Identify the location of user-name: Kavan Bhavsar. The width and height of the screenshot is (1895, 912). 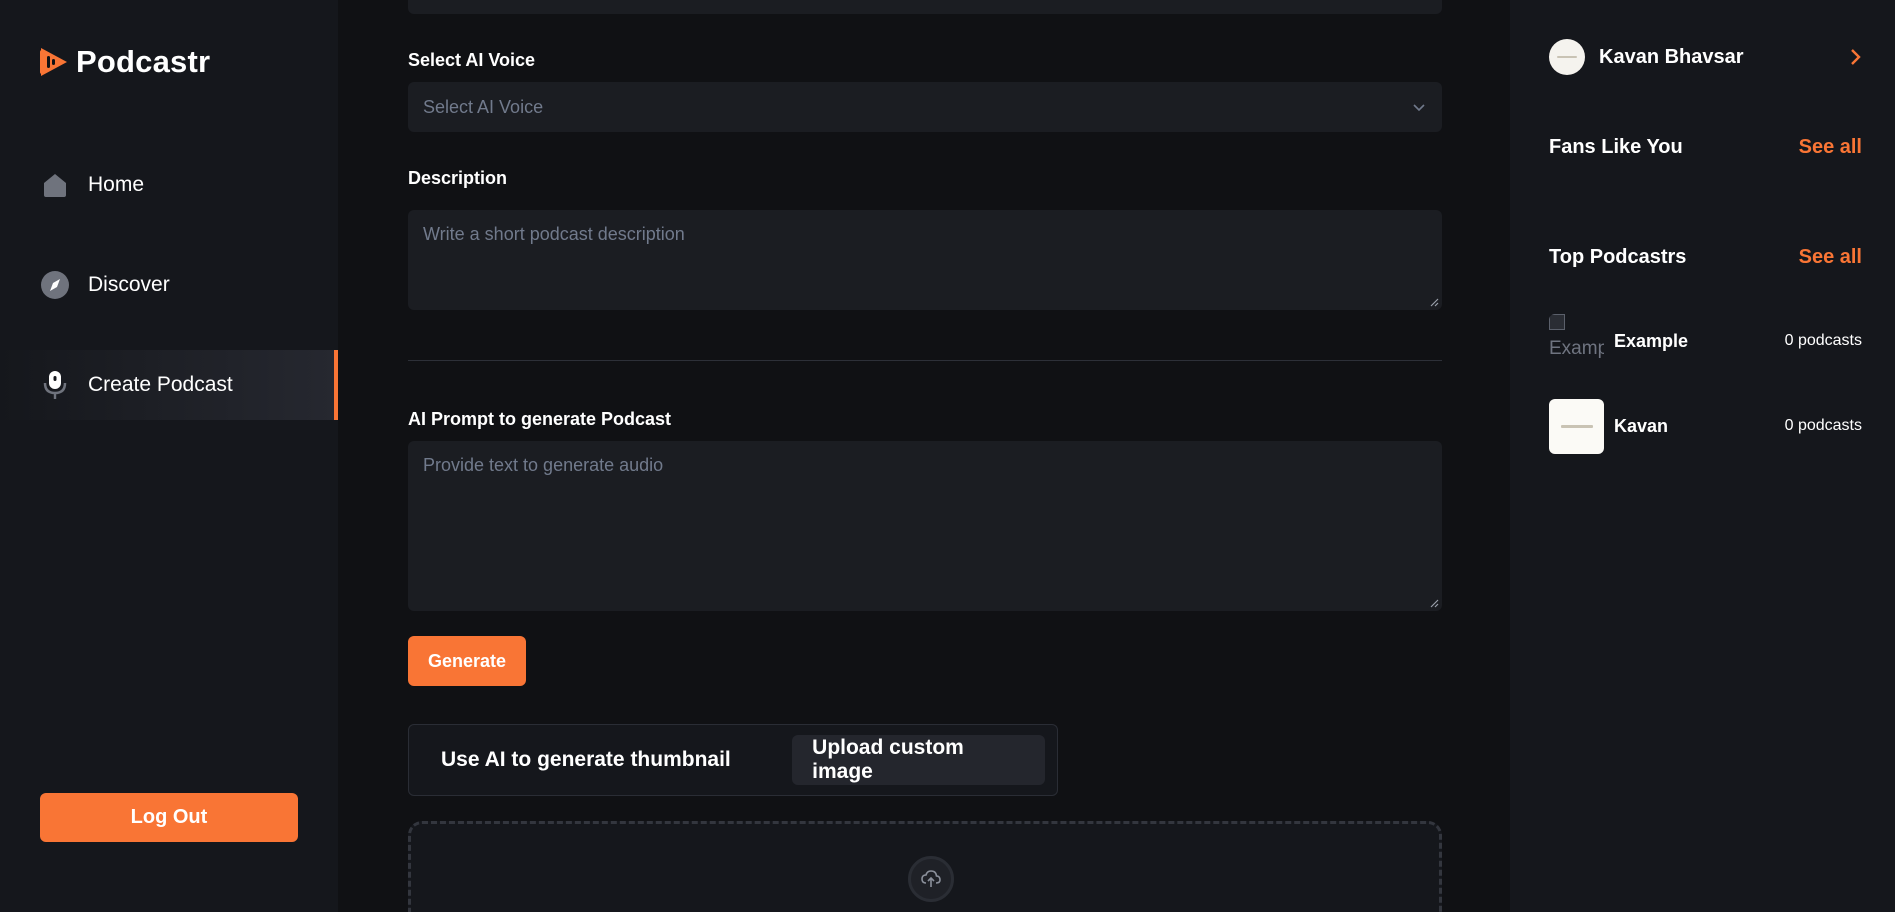
(1671, 56).